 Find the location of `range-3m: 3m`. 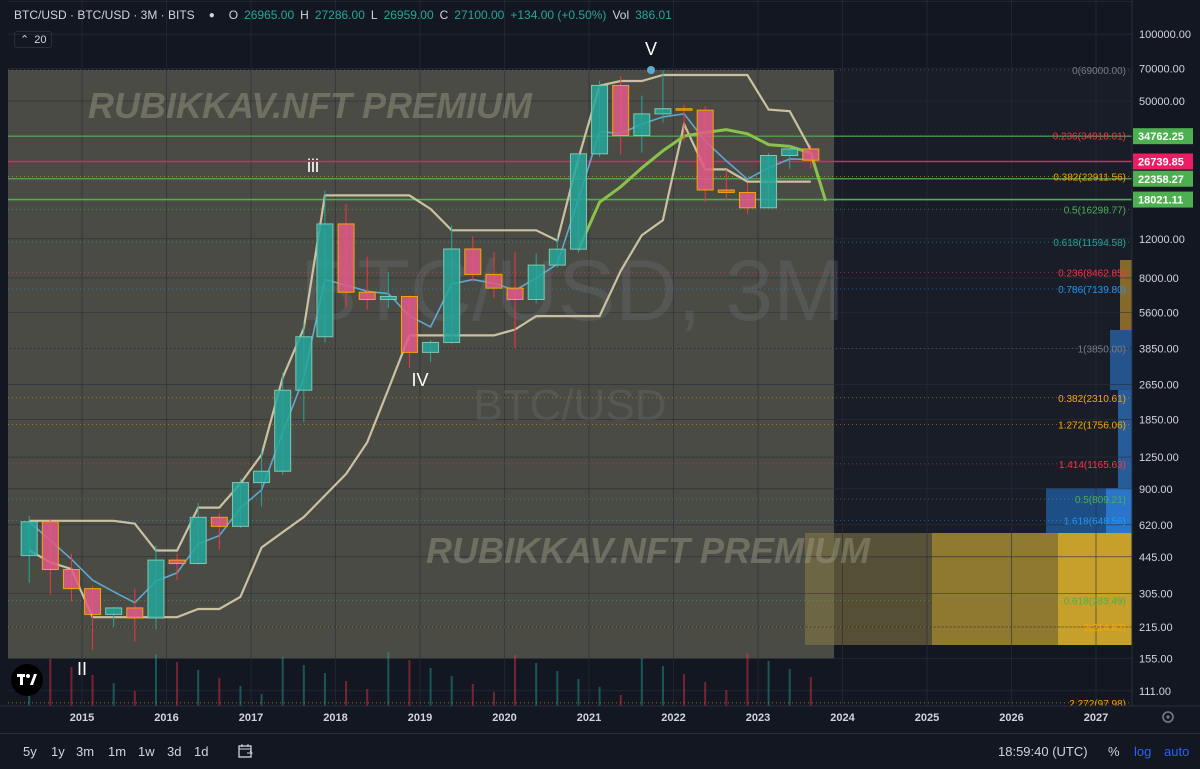

range-3m: 3m is located at coordinates (85, 751).